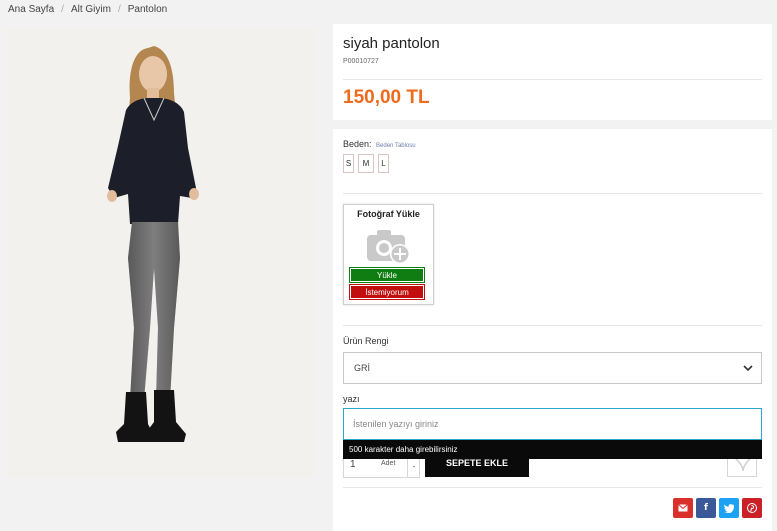  I want to click on size-options: S M L, so click(366, 163).